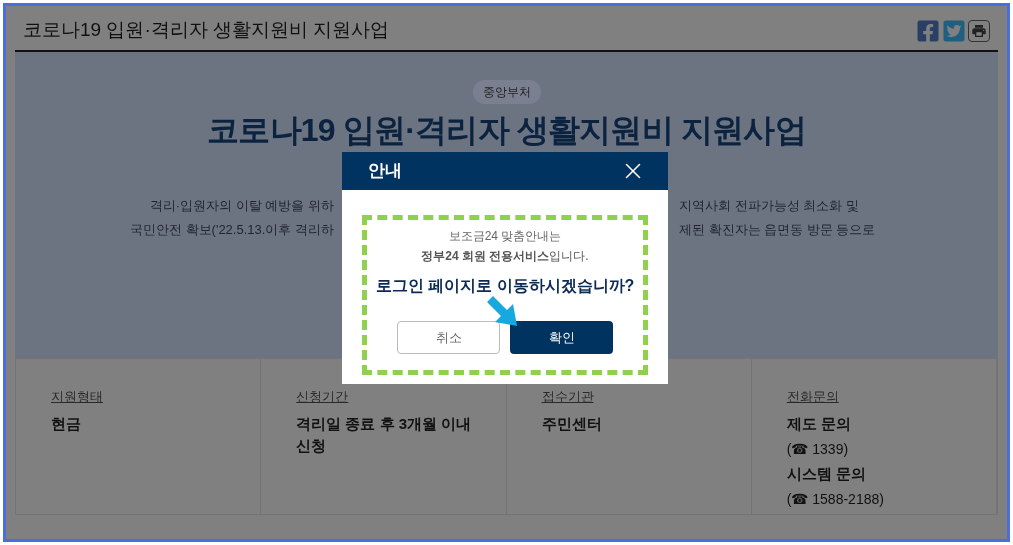 This screenshot has height=545, width=1013. What do you see at coordinates (231, 229) in the screenshot?
I see `description-text: 국민안전 확보('22.5.13.이후 격리하` at bounding box center [231, 229].